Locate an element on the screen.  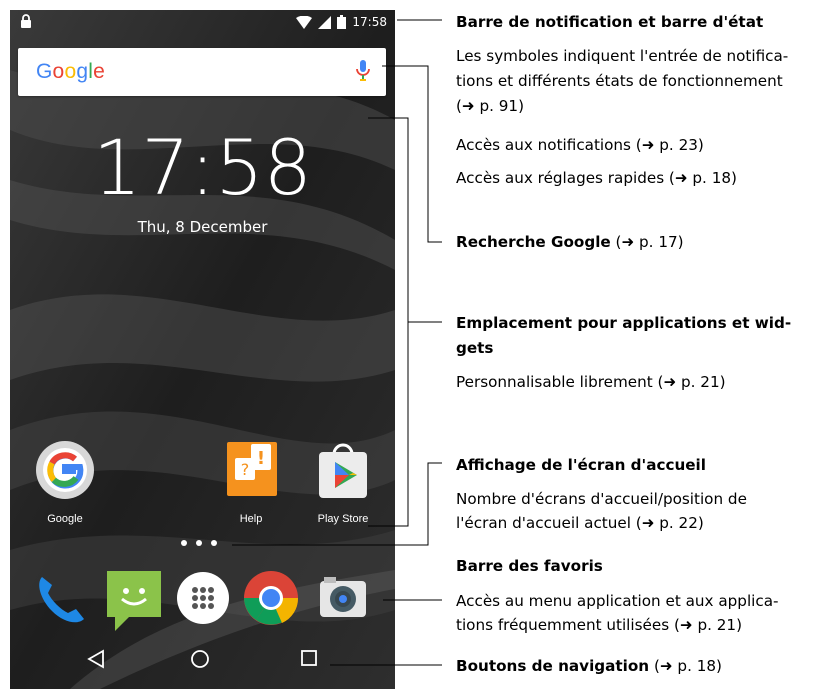
annotation-home-title: Affichage de l'écran d'accueil is located at coordinates (581, 465).